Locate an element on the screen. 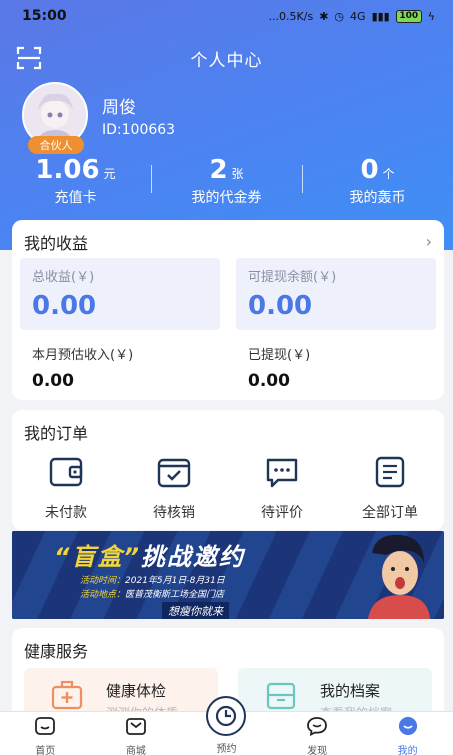 The image size is (453, 755). order-all-label: 全部订单 is located at coordinates (390, 513).